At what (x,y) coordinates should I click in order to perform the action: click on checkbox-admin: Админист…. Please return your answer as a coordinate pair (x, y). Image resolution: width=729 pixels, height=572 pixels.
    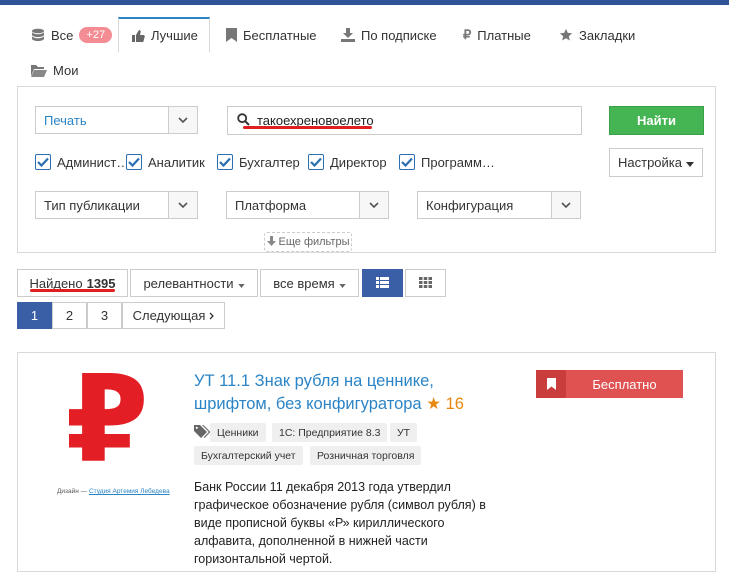
    Looking at the image, I should click on (82, 162).